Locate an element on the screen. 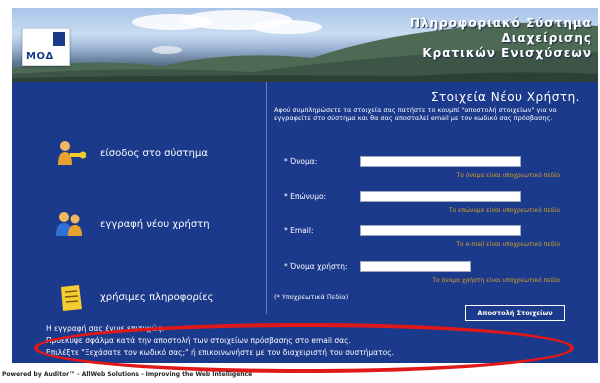 Image resolution: width=600 pixels, height=383 pixels. nav-register: εγγραφή νέου χρήστη is located at coordinates (190, 224).